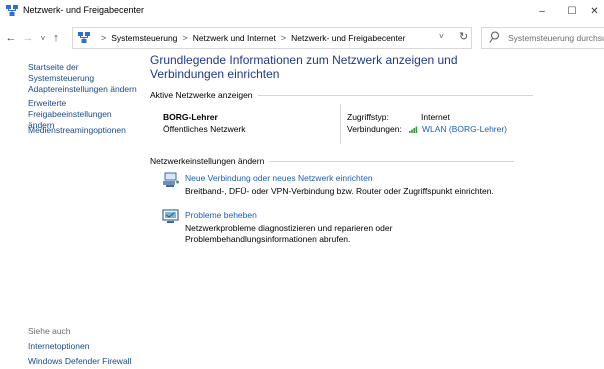  What do you see at coordinates (204, 129) in the screenshot?
I see `network-category: Öffentliches Netzwerk` at bounding box center [204, 129].